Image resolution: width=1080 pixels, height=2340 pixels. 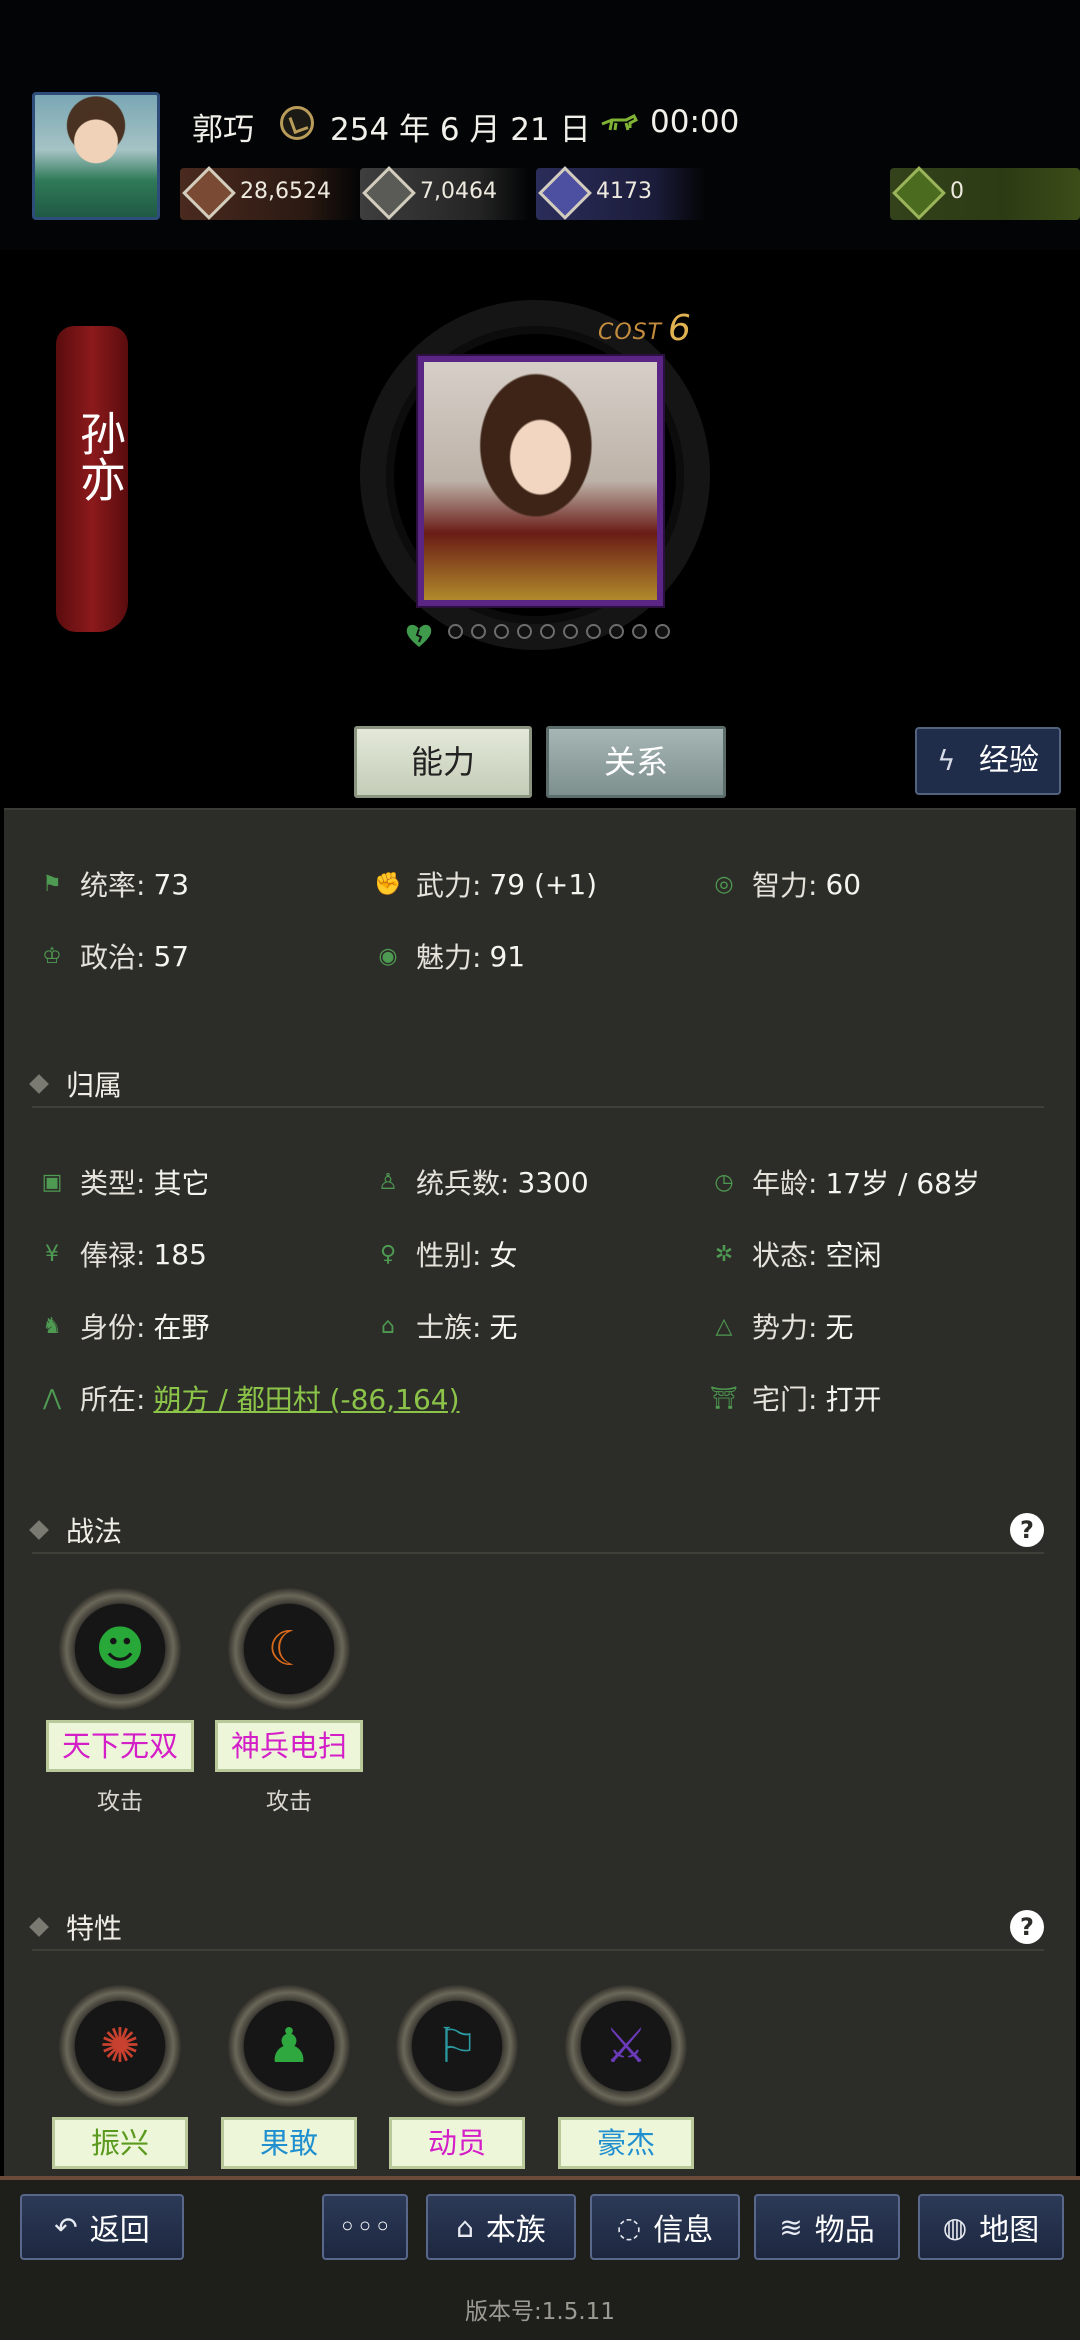 I want to click on field-value: 女, so click(x=503, y=1255).